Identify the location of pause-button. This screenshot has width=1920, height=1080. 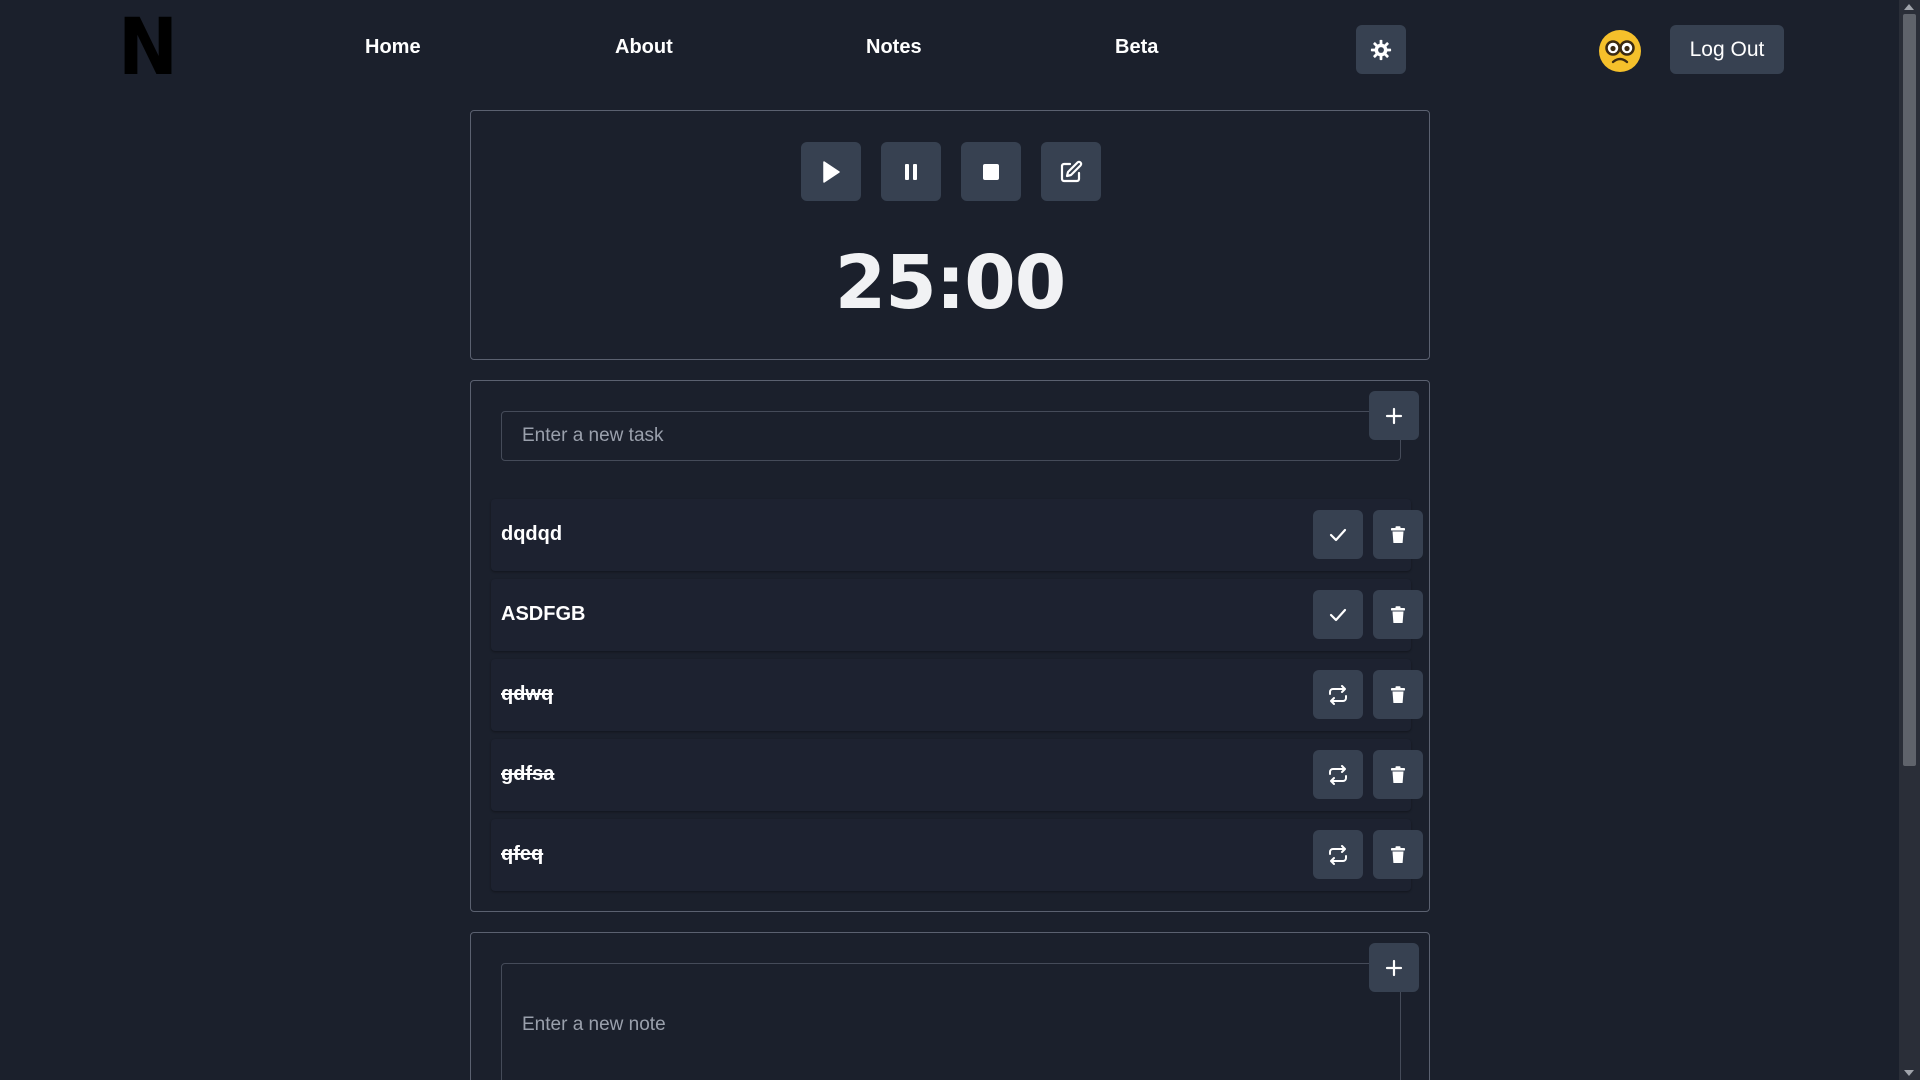
(911, 171).